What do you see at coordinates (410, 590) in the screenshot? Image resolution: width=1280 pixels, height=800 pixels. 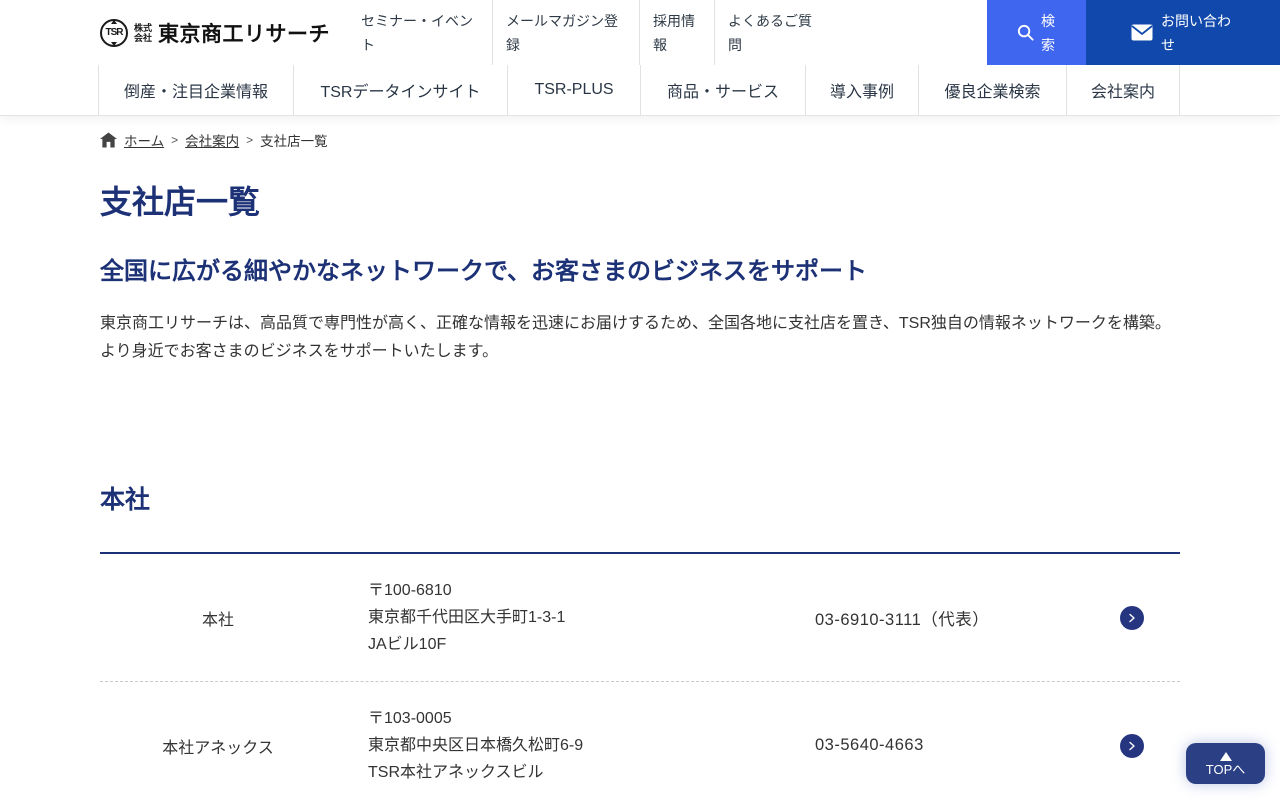 I see `office-postal-code: 〒100-6810` at bounding box center [410, 590].